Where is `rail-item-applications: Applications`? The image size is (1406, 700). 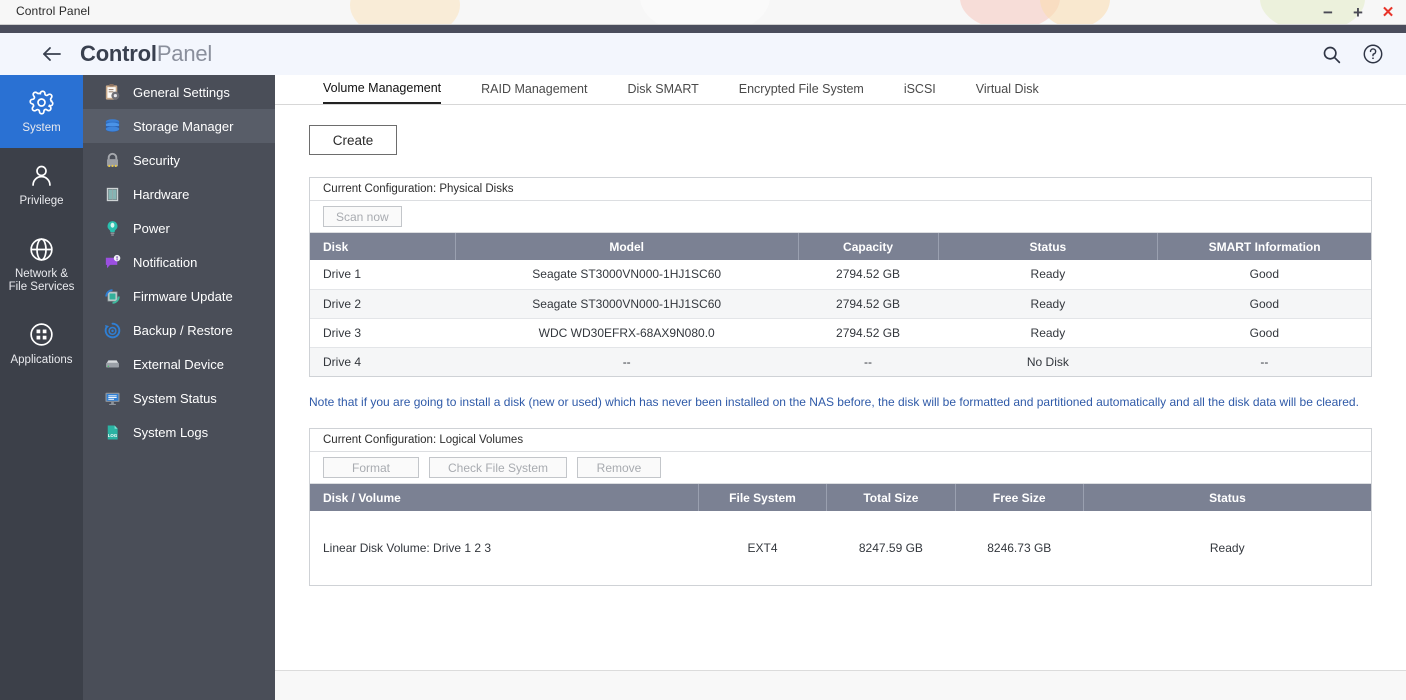 rail-item-applications: Applications is located at coordinates (41, 343).